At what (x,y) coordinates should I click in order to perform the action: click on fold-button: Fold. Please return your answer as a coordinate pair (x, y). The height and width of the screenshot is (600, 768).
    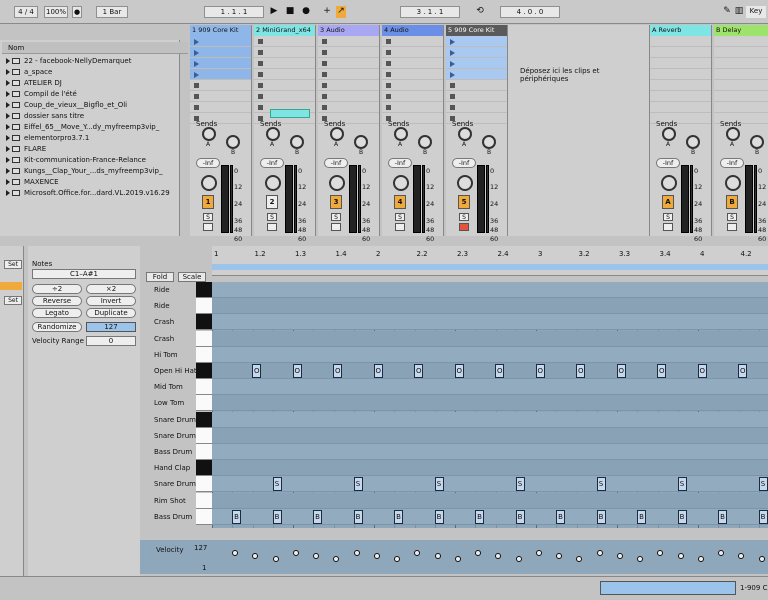
    Looking at the image, I should click on (160, 277).